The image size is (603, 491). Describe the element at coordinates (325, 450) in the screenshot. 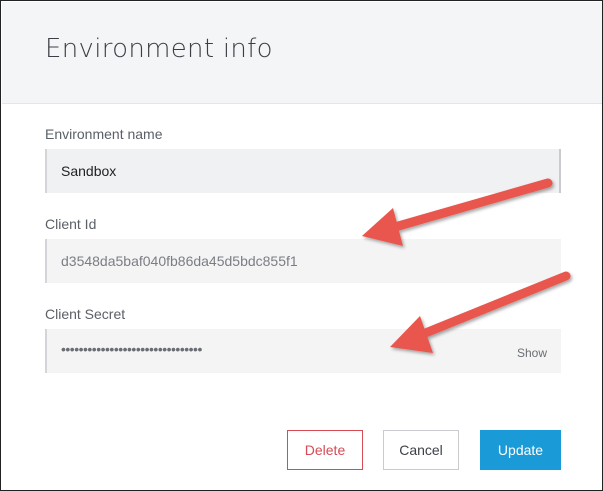

I see `delete-button: Delete` at that location.